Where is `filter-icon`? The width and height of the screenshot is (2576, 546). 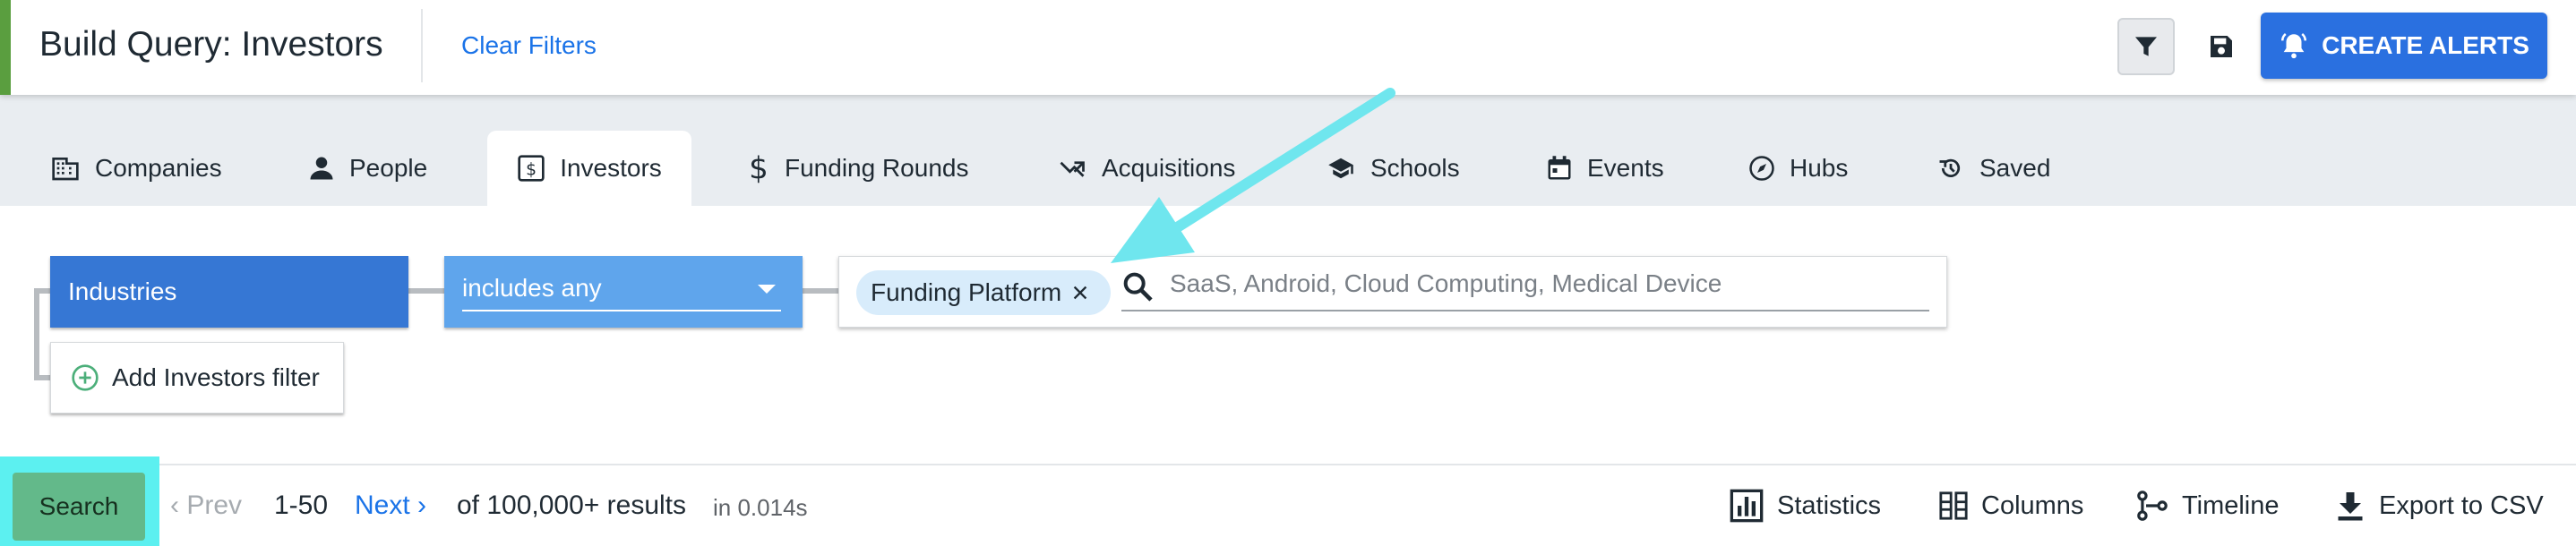 filter-icon is located at coordinates (2146, 46).